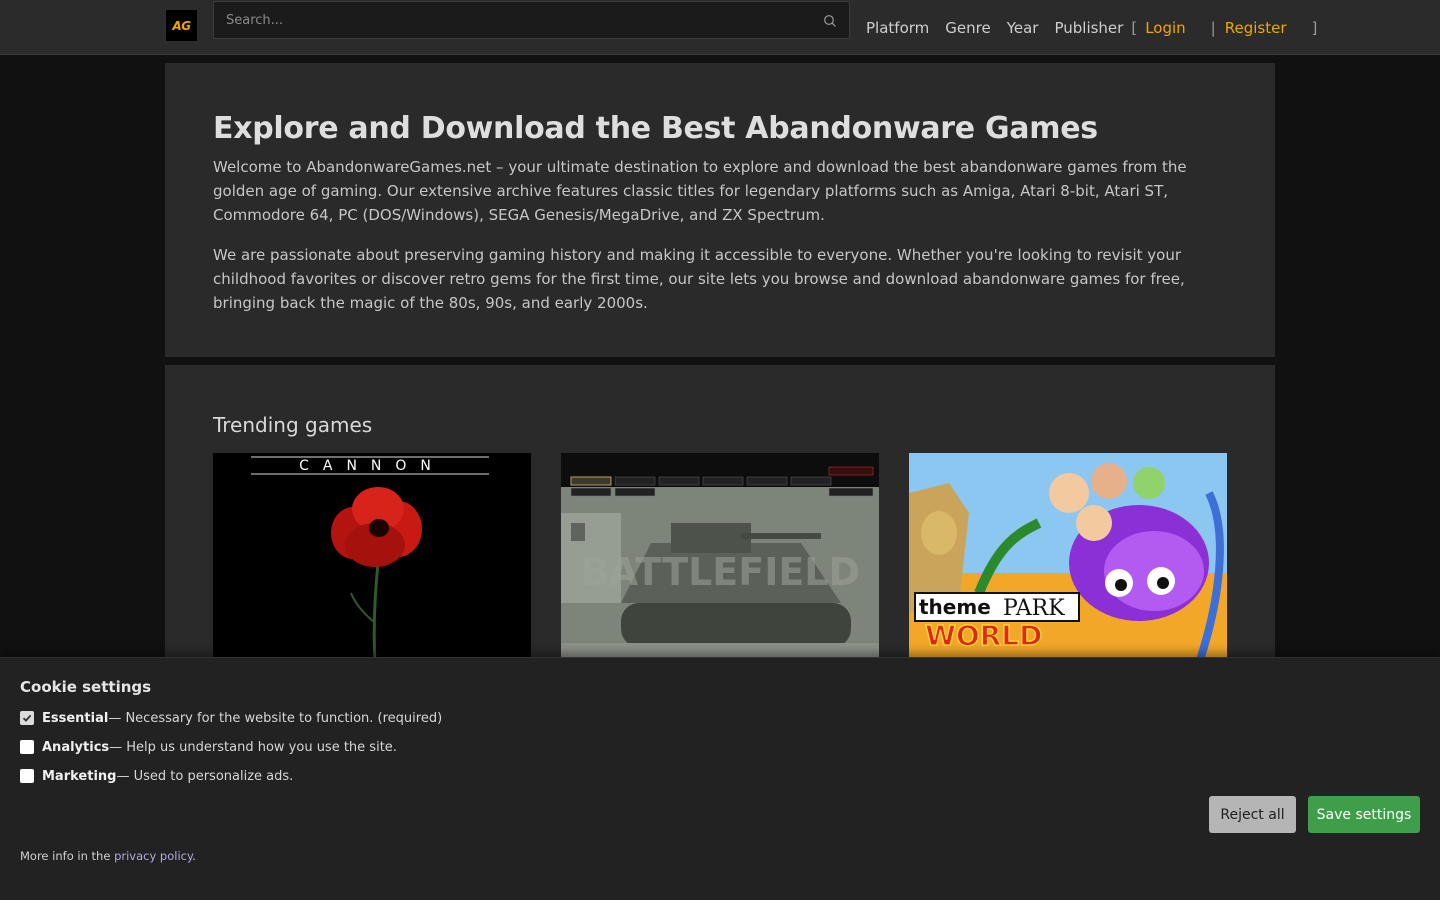 This screenshot has height=900, width=1440. What do you see at coordinates (1314, 28) in the screenshot?
I see `auth-bracket-close: ]` at bounding box center [1314, 28].